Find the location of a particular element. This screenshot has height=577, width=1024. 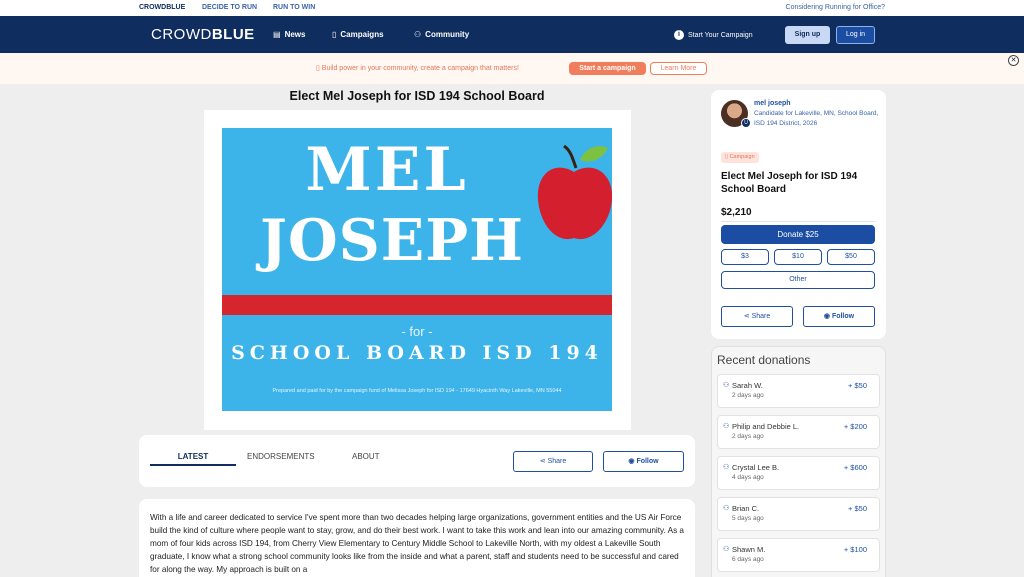

amount-option-10: $10 is located at coordinates (798, 257).